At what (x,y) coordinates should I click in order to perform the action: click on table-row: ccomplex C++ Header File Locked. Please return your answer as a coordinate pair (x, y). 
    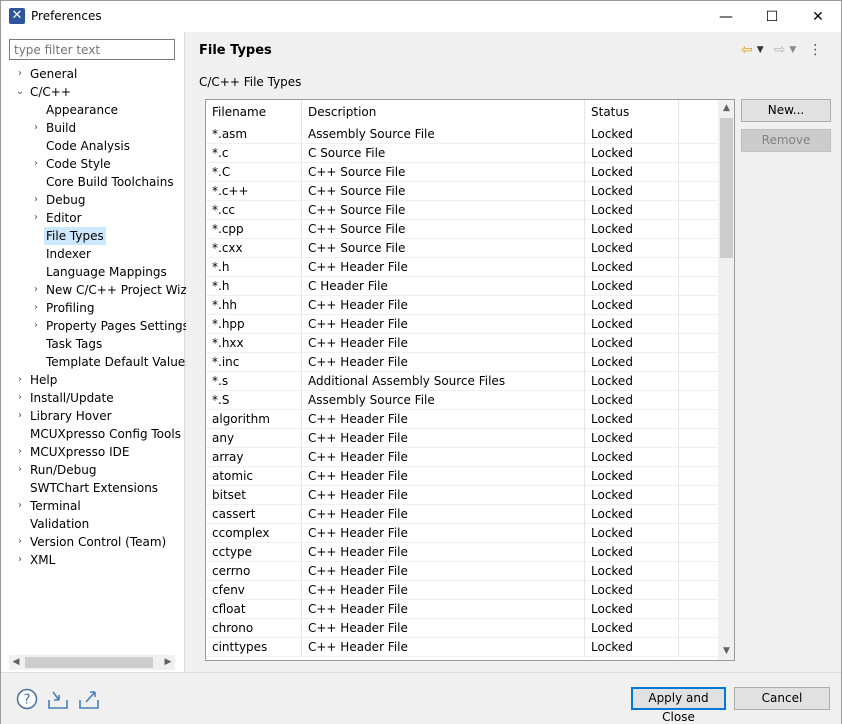
    Looking at the image, I should click on (462, 533).